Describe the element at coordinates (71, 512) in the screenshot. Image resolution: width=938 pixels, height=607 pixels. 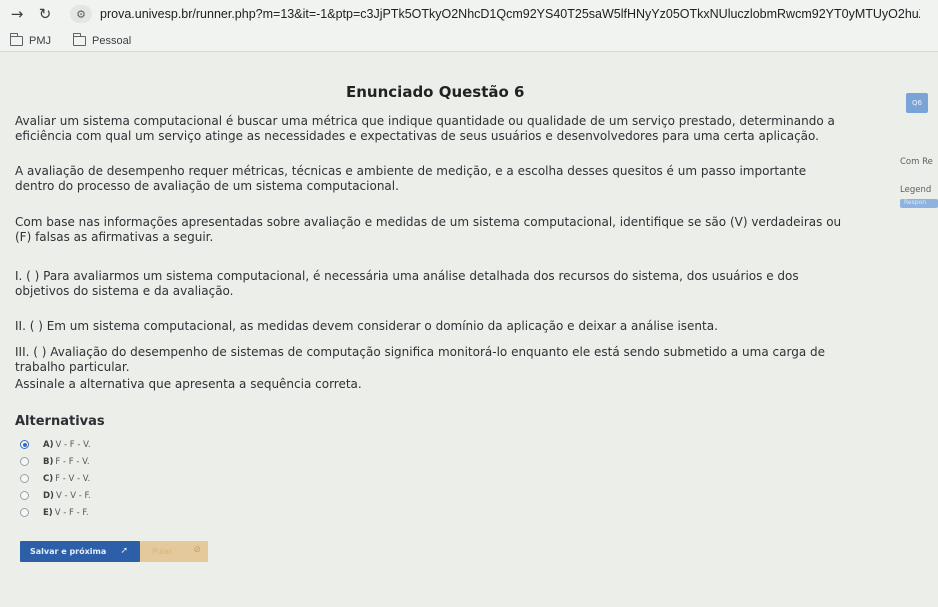
I see `option-text: V - F - F.` at that location.